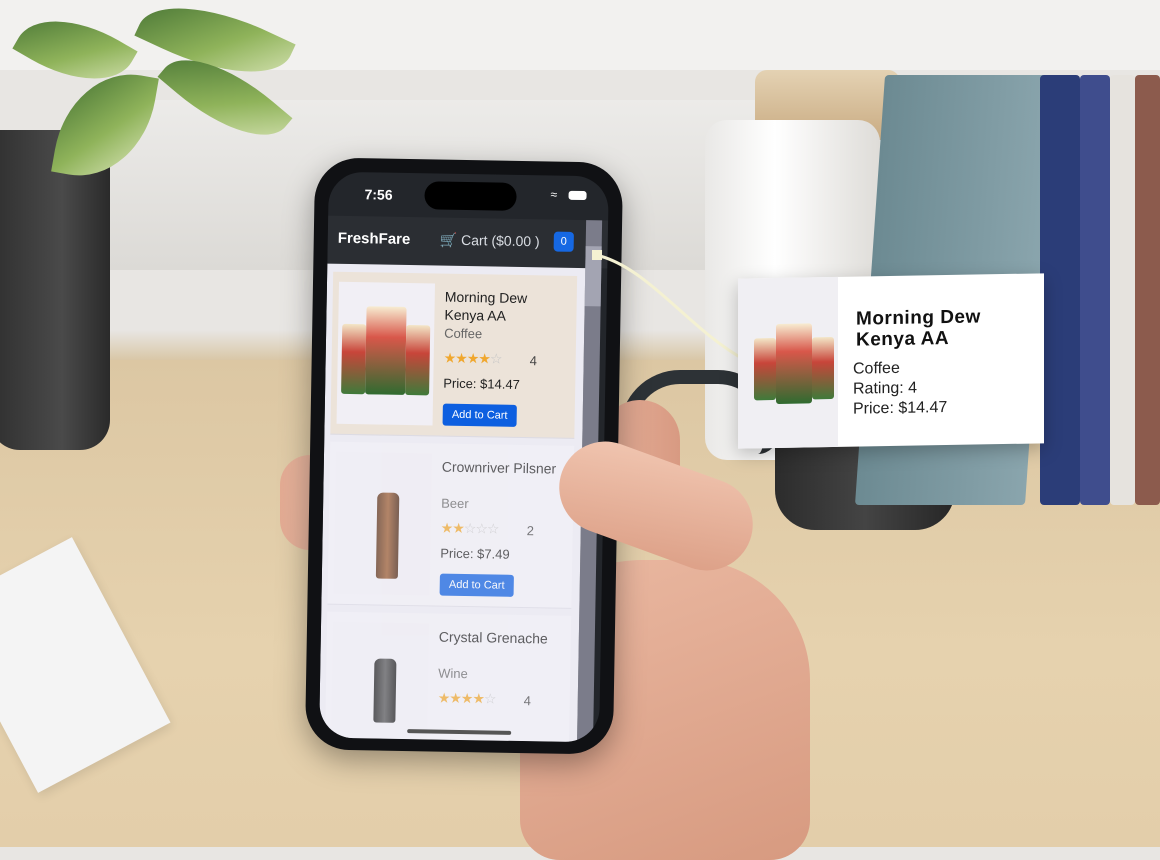  Describe the element at coordinates (504, 307) in the screenshot. I see `product-name: Morning Dew Kenya AA` at that location.